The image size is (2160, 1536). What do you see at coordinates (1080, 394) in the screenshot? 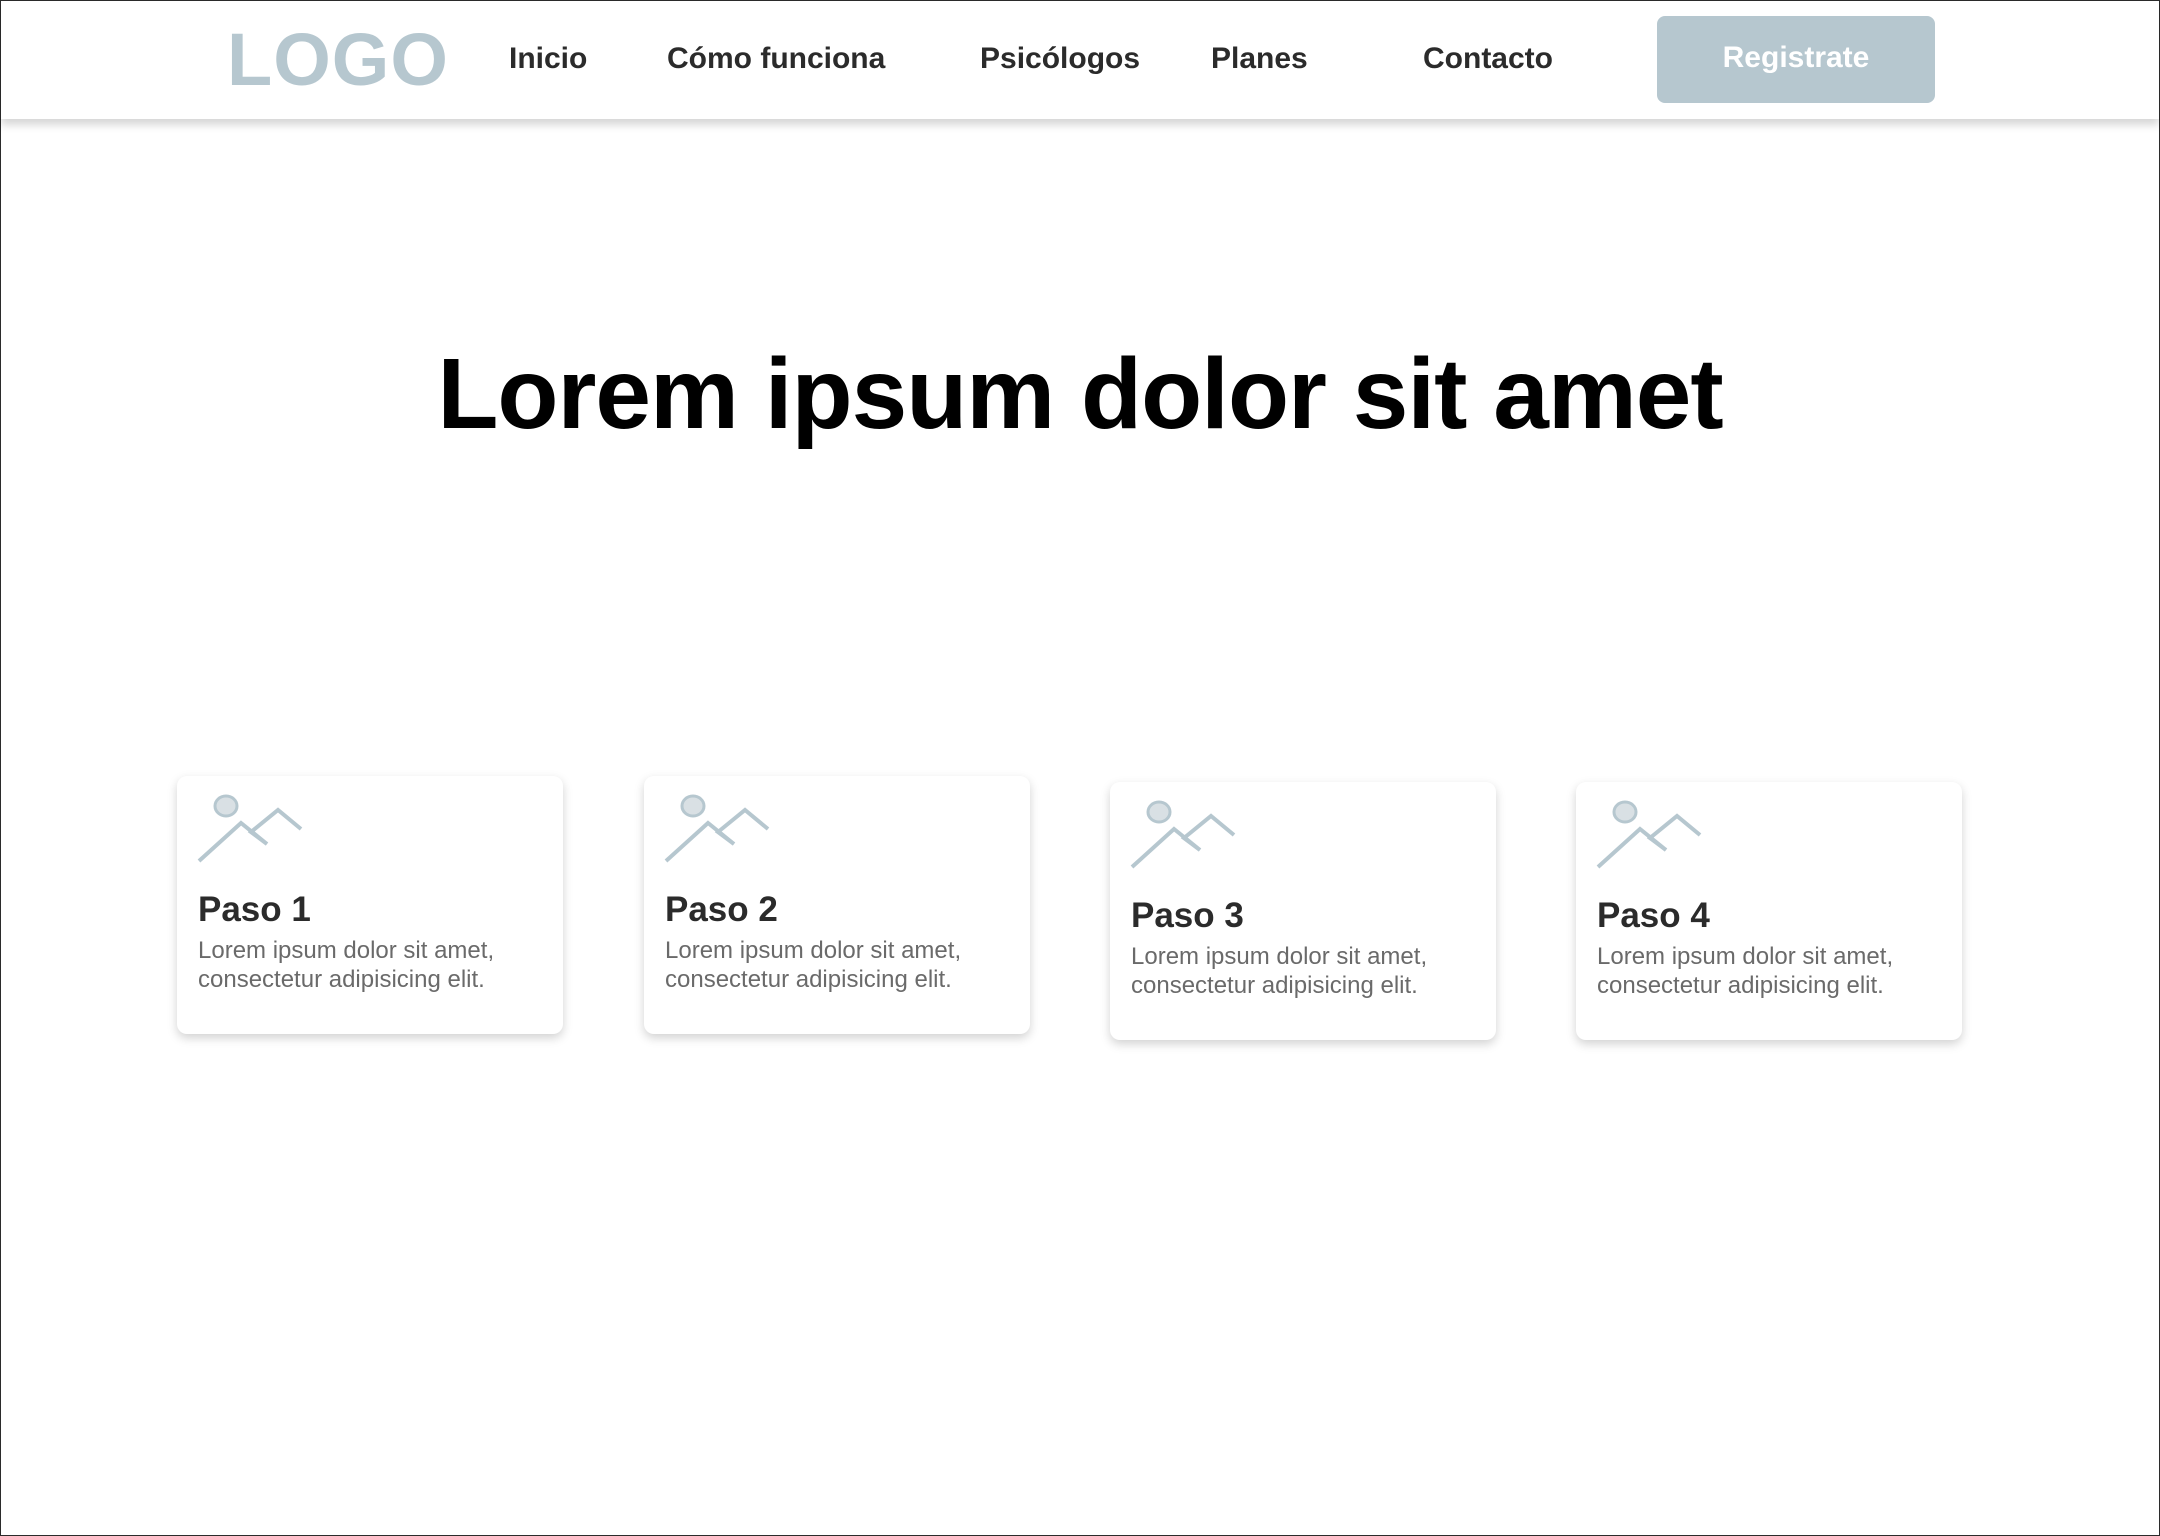
I see `hero-title: Lorem ipsum dolor sit amet` at bounding box center [1080, 394].